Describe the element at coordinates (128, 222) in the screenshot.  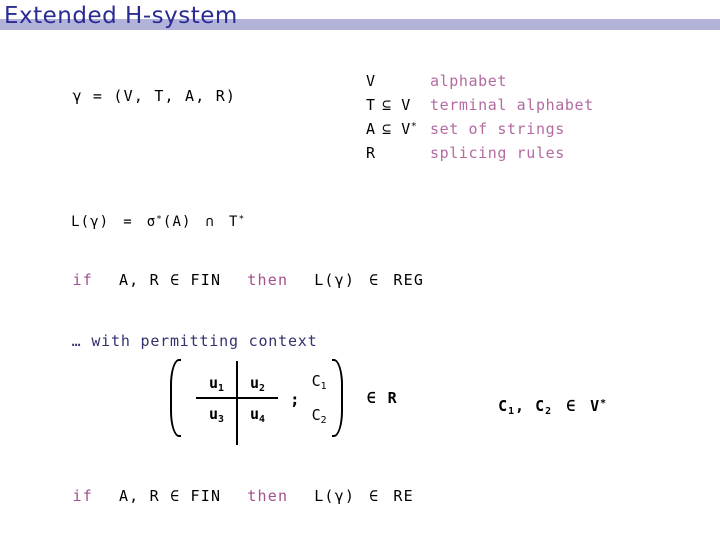
I see `equals-sign: =` at that location.